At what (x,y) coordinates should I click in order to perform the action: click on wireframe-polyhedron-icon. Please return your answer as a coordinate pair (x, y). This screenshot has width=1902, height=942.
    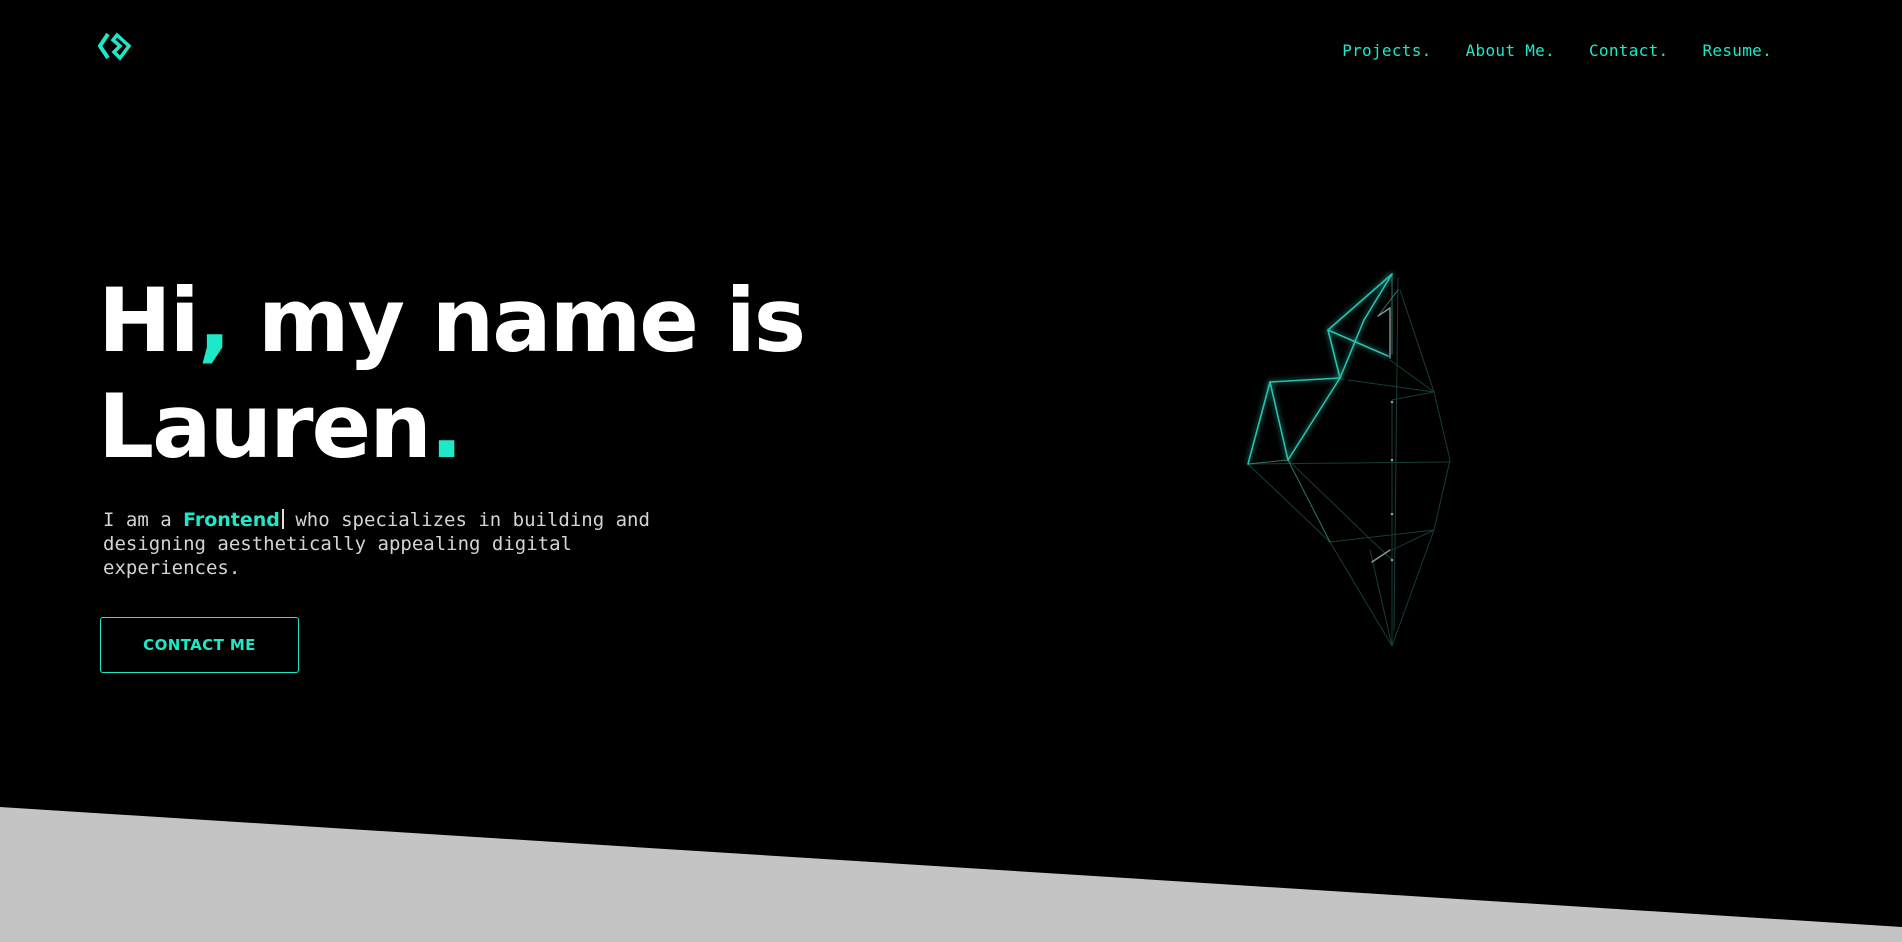
    Looking at the image, I should click on (1350, 460).